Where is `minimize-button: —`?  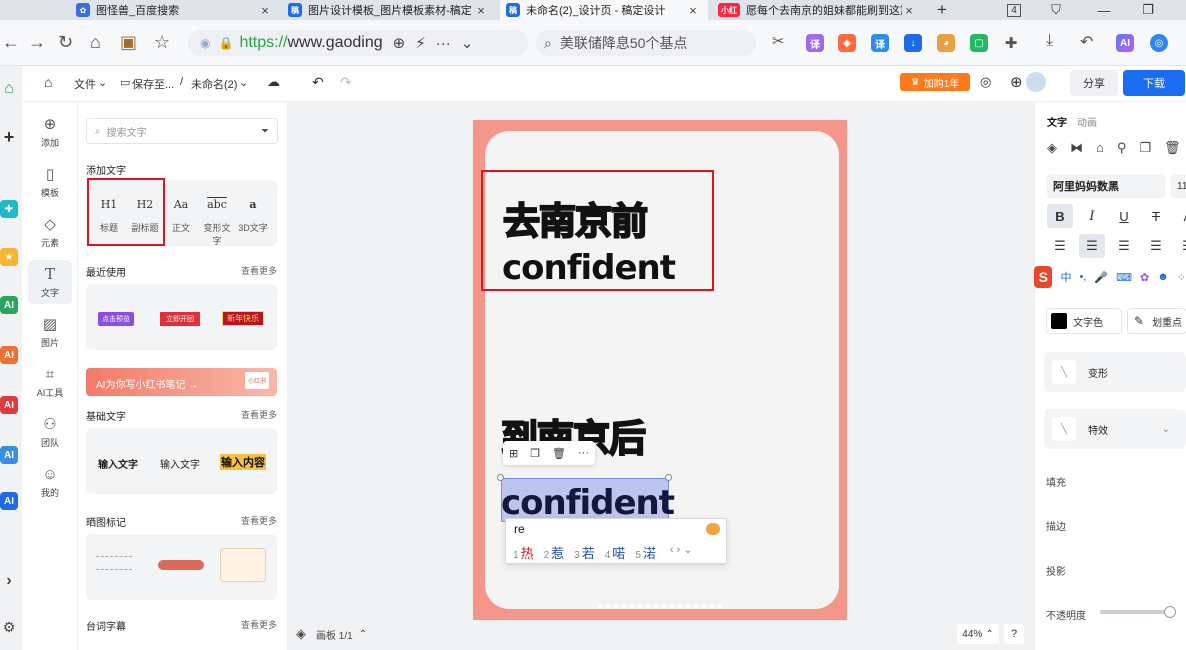 minimize-button: — is located at coordinates (1104, 10).